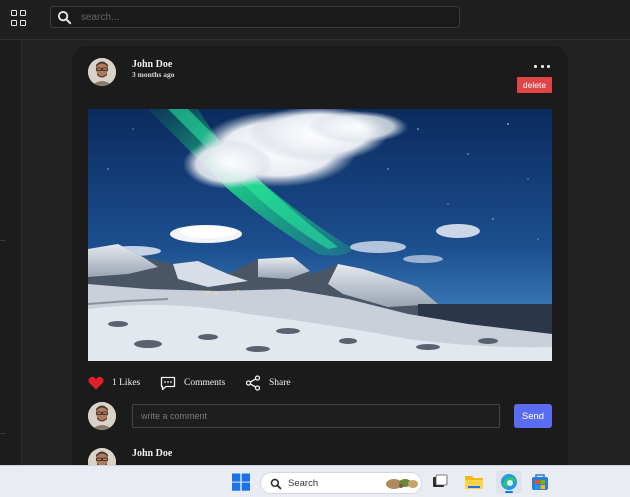 This screenshot has height=497, width=630. I want to click on search-bar, so click(255, 17).